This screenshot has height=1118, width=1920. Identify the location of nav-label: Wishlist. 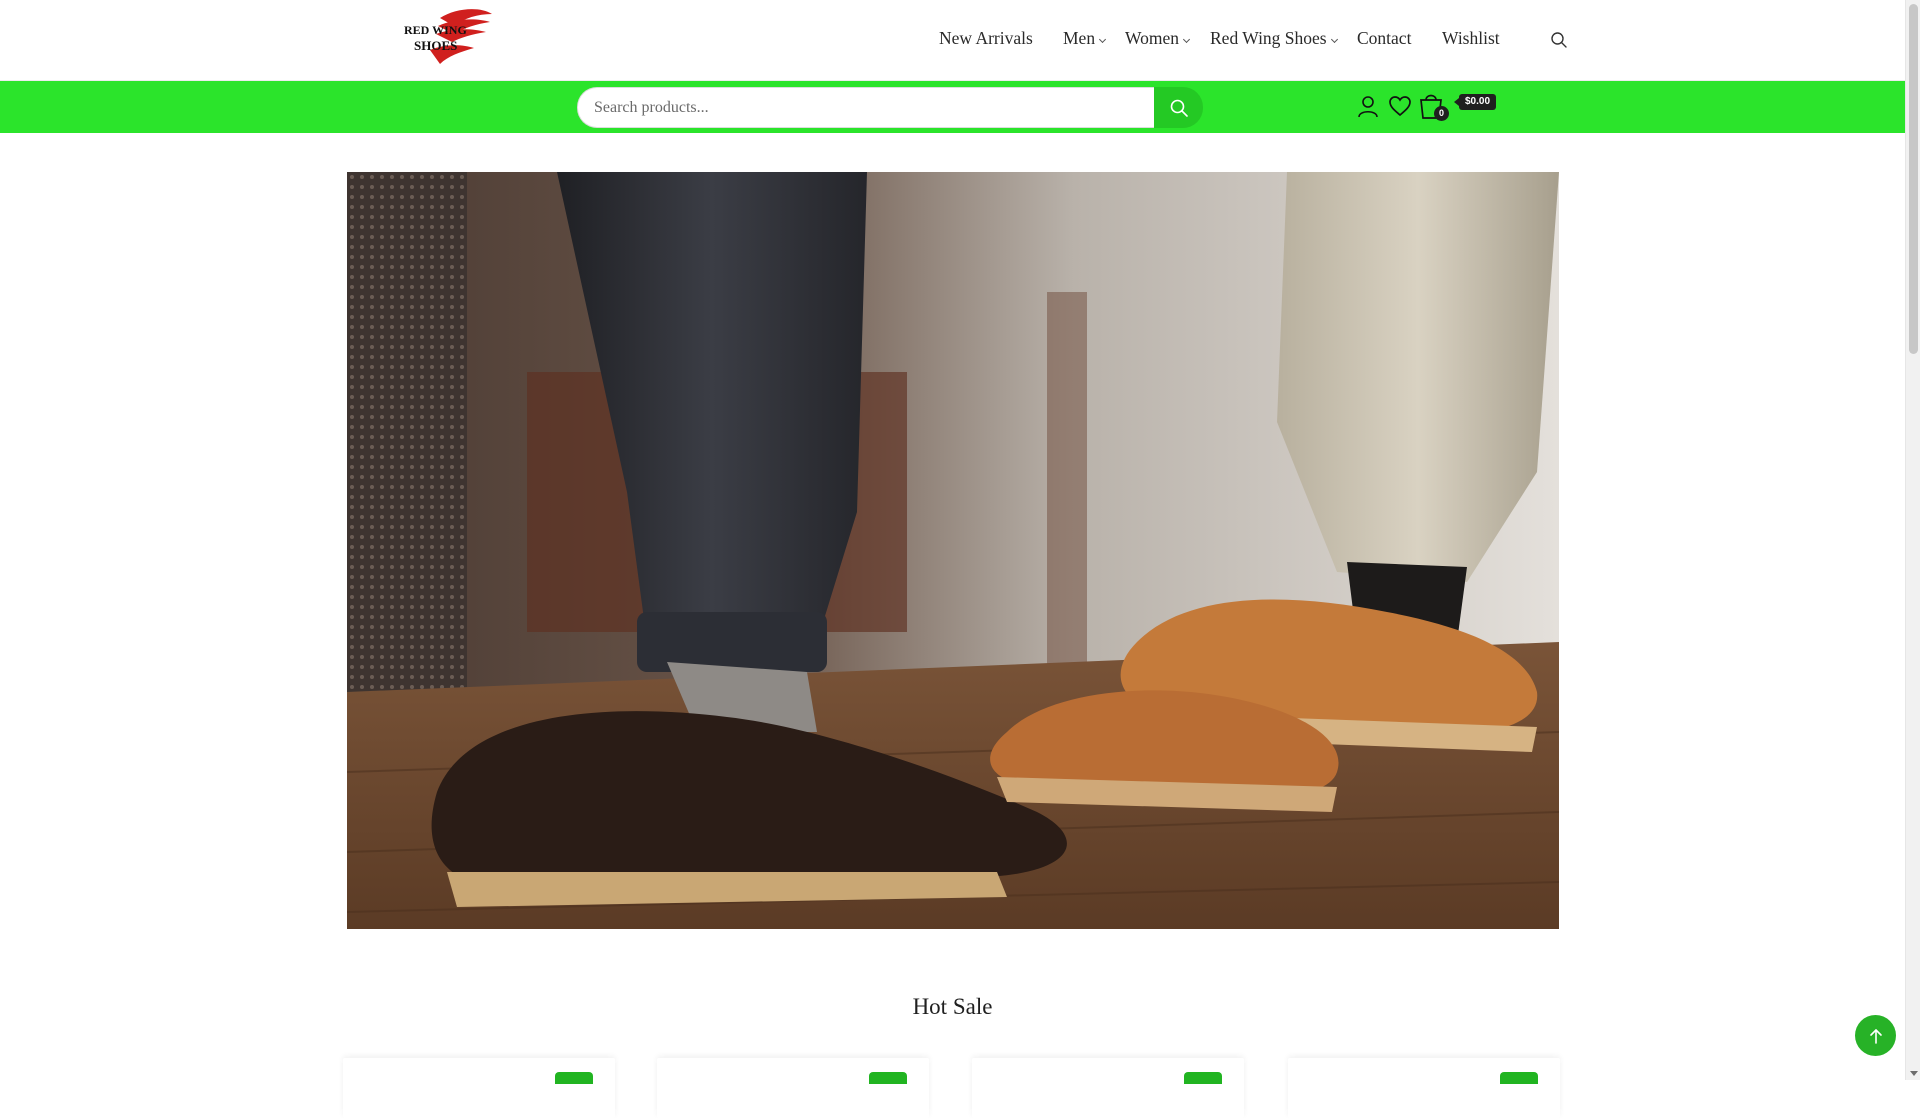
(1471, 38).